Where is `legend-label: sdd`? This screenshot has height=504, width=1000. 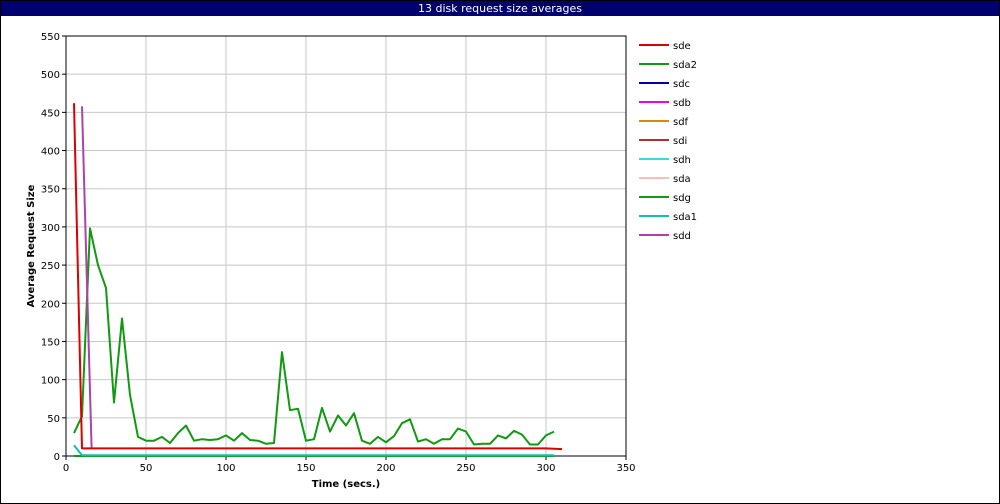 legend-label: sdd is located at coordinates (682, 236).